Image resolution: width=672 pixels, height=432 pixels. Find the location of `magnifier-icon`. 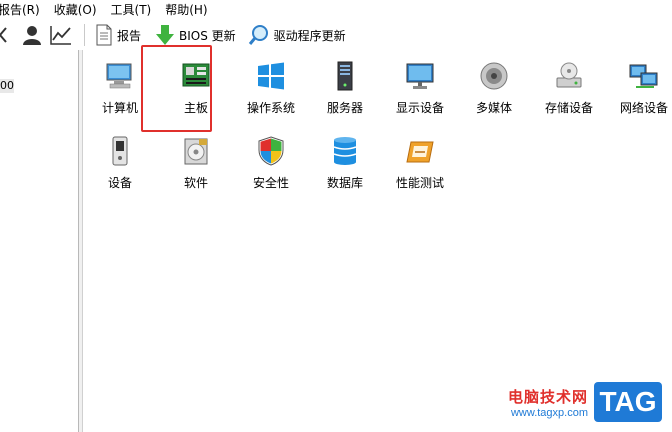

magnifier-icon is located at coordinates (258, 35).